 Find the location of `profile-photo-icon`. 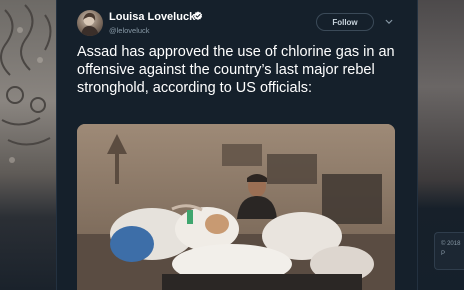

profile-photo-icon is located at coordinates (90, 24).